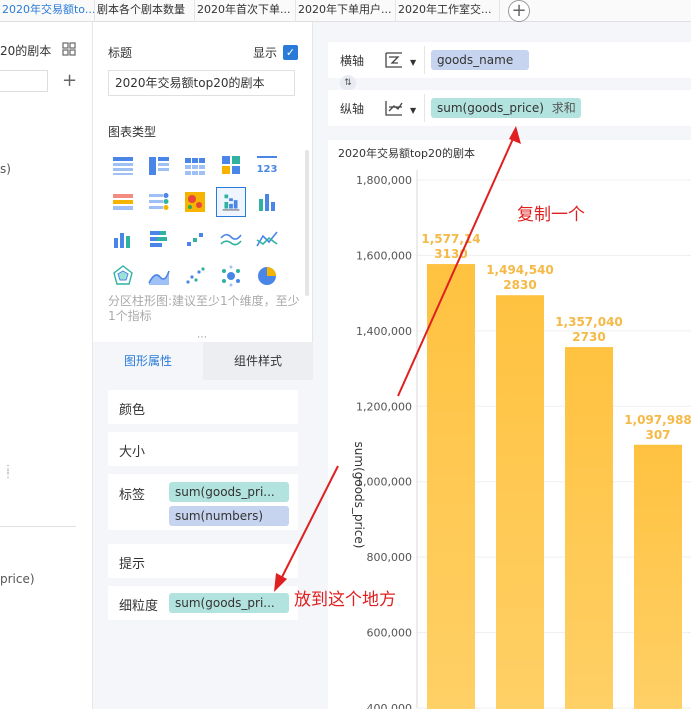 Image resolution: width=691 pixels, height=709 pixels. What do you see at coordinates (588, 337) in the screenshot?
I see `bar-count-label: 2730` at bounding box center [588, 337].